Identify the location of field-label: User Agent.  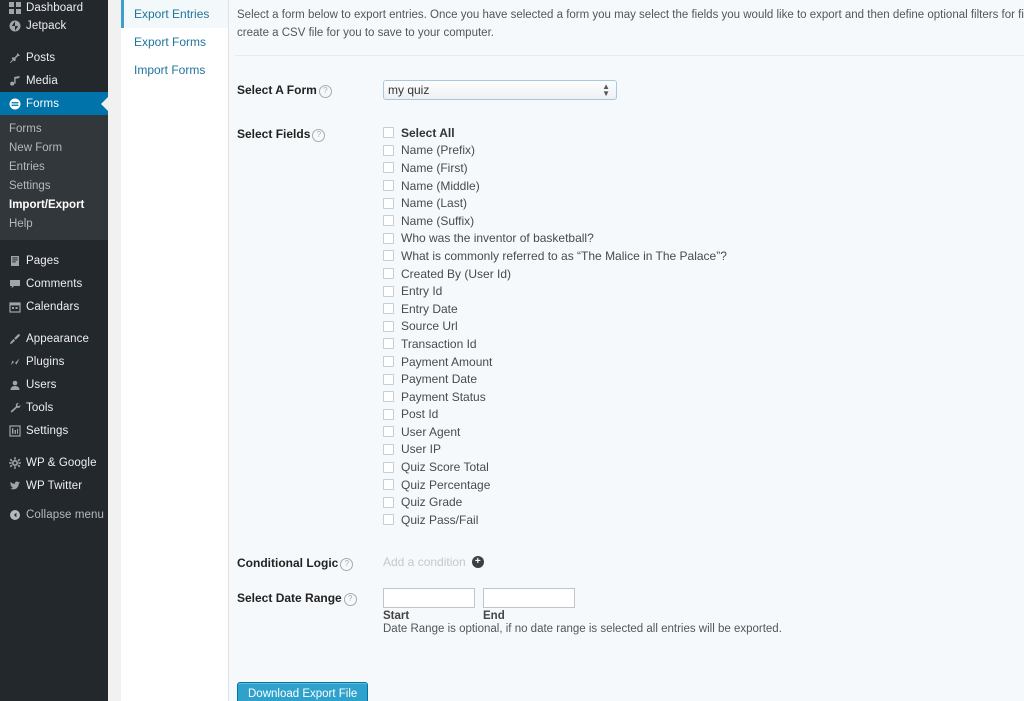
(431, 431).